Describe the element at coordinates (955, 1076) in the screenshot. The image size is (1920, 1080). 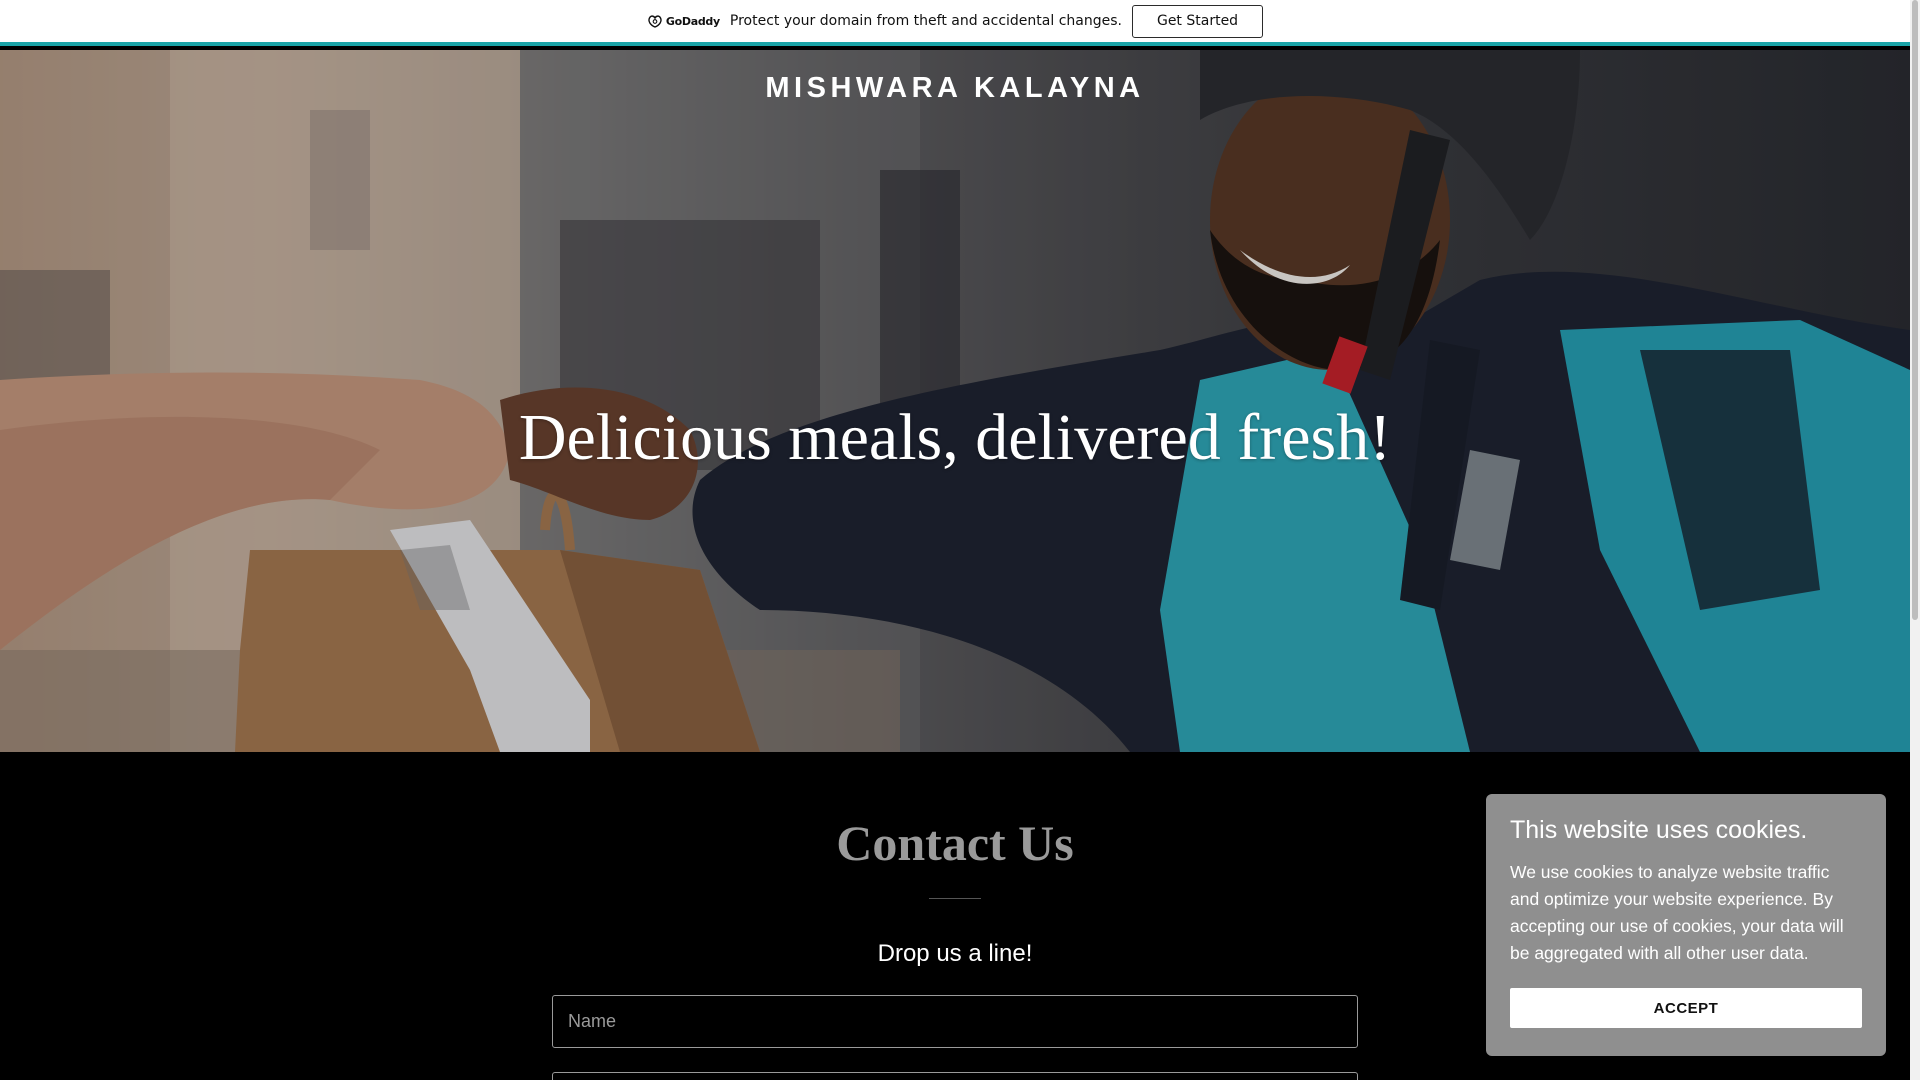
I see `email-input` at that location.